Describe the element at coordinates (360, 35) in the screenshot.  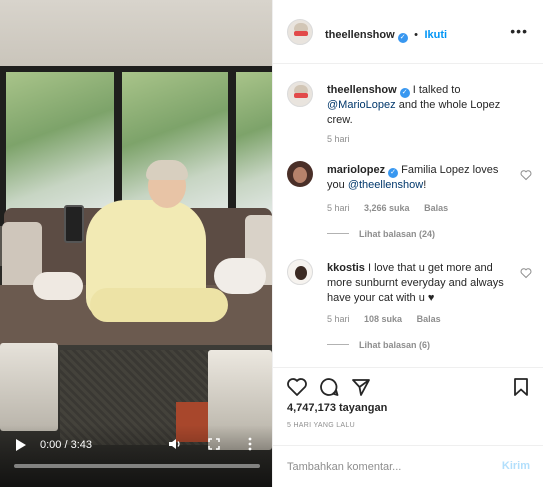
I see `author-username: theellenshow` at that location.